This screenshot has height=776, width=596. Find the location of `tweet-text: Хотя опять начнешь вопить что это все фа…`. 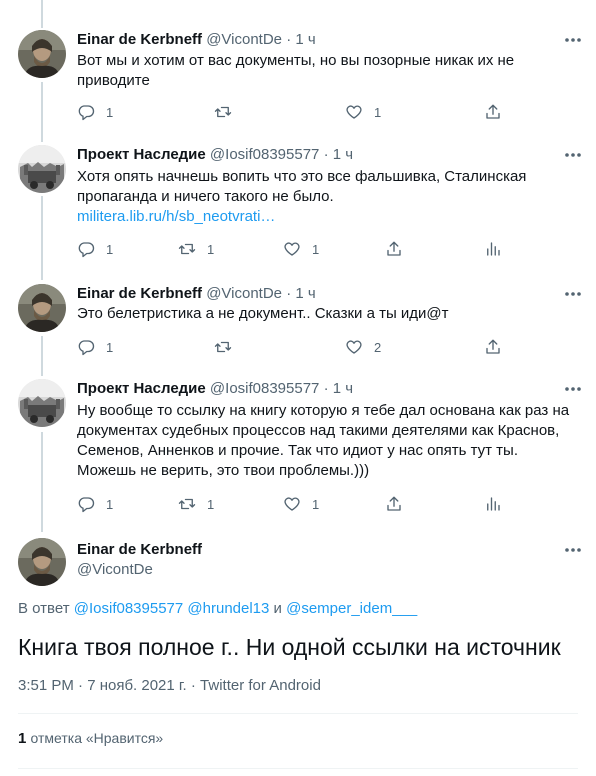

tweet-text: Хотя опять начнешь вопить что это все фа… is located at coordinates (327, 197).